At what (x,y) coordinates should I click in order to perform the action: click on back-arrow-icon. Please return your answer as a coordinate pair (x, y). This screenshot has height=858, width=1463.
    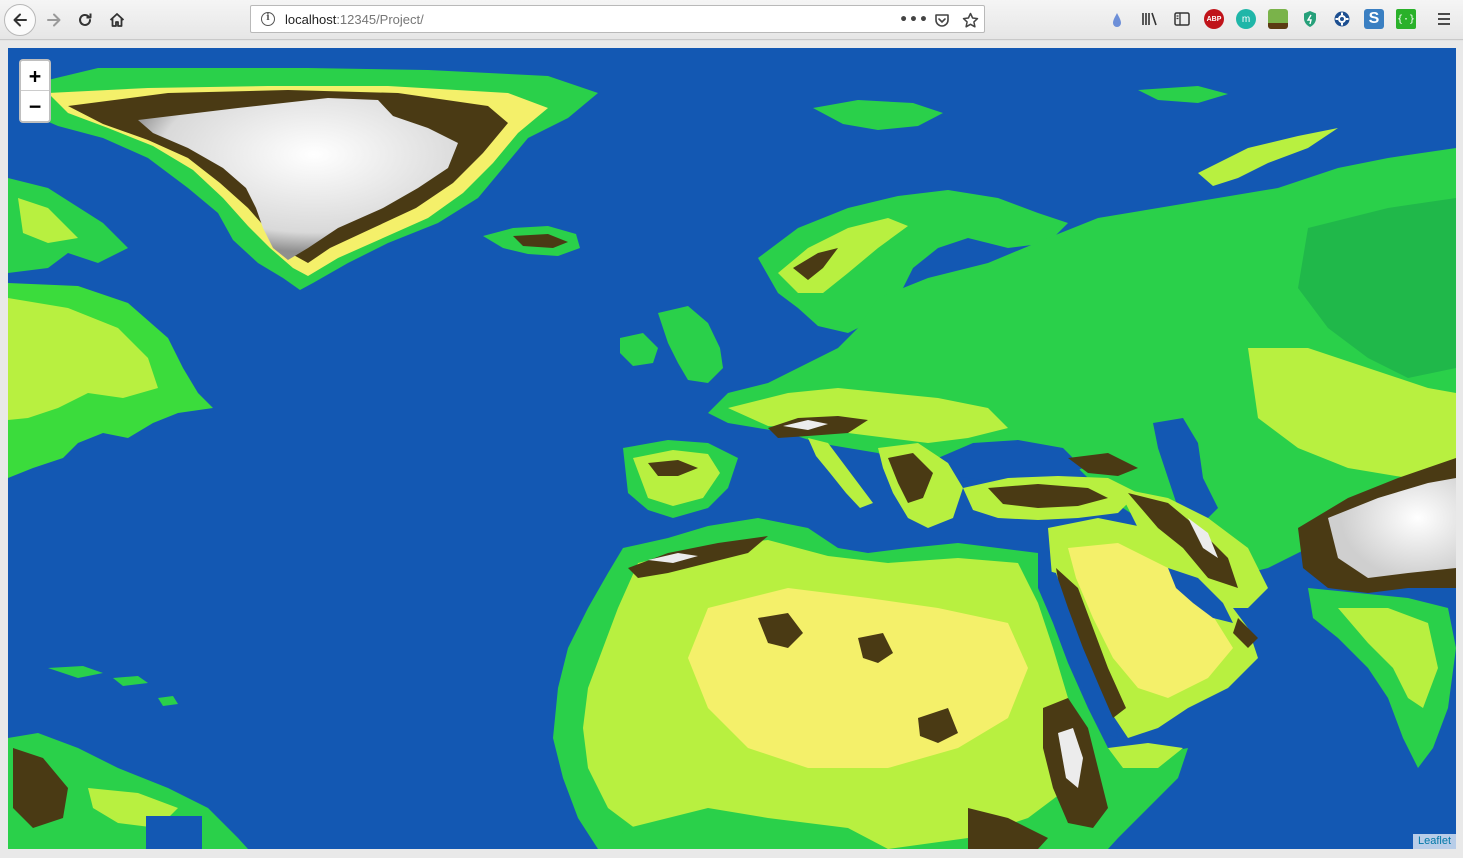
    Looking at the image, I should click on (20, 20).